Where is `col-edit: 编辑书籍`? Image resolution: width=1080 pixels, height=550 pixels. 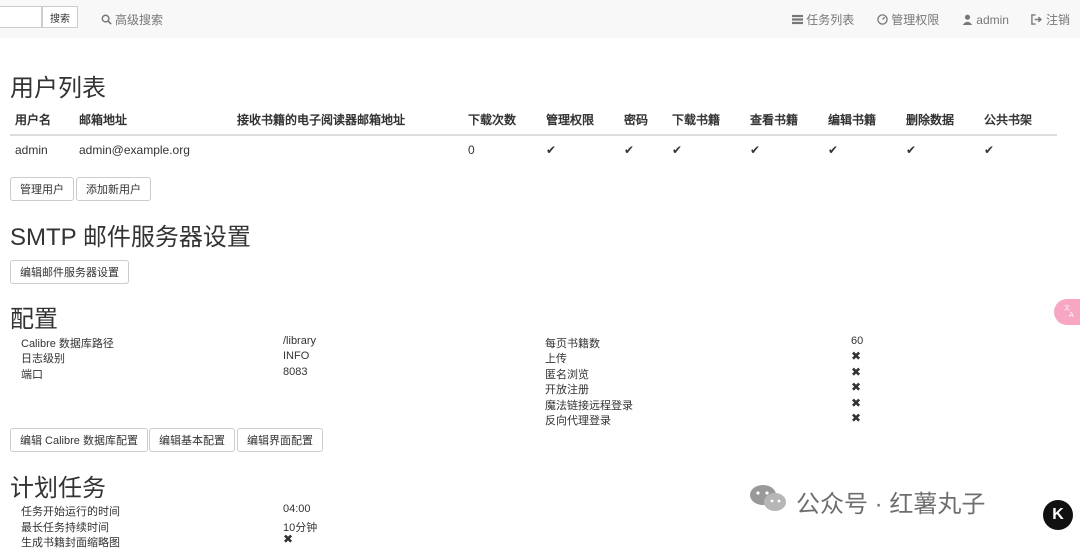
col-edit: 编辑书籍 is located at coordinates (862, 120).